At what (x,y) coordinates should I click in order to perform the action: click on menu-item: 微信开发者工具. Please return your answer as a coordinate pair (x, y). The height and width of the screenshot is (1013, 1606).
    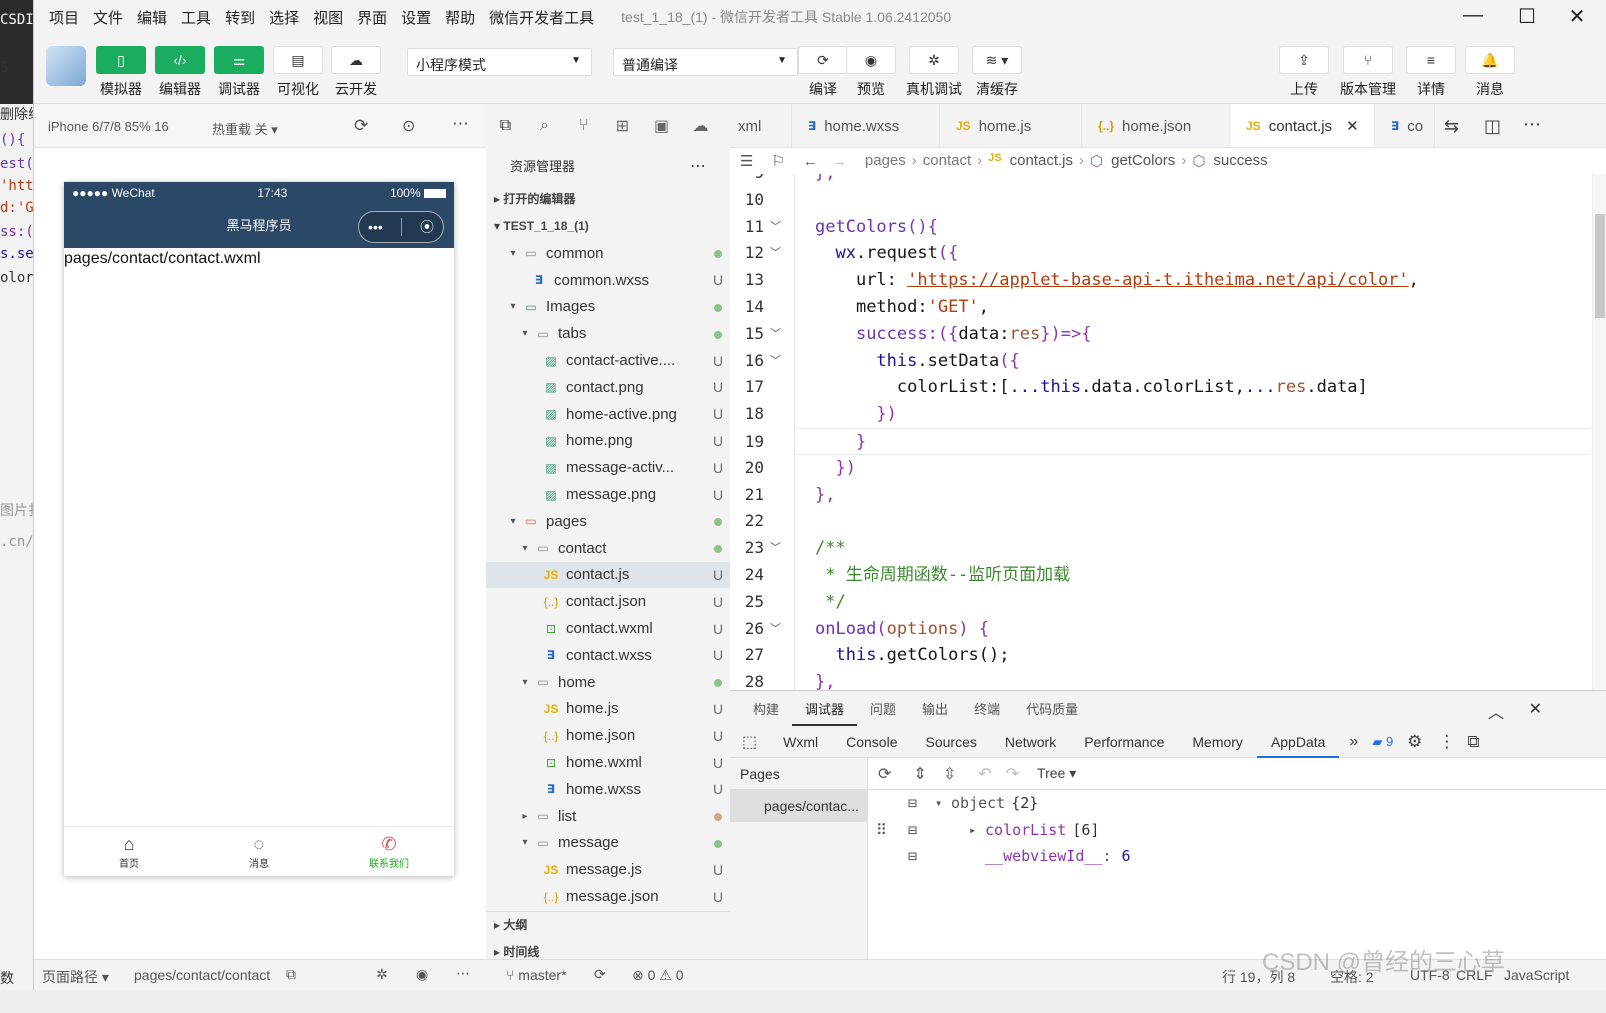
    Looking at the image, I should click on (541, 17).